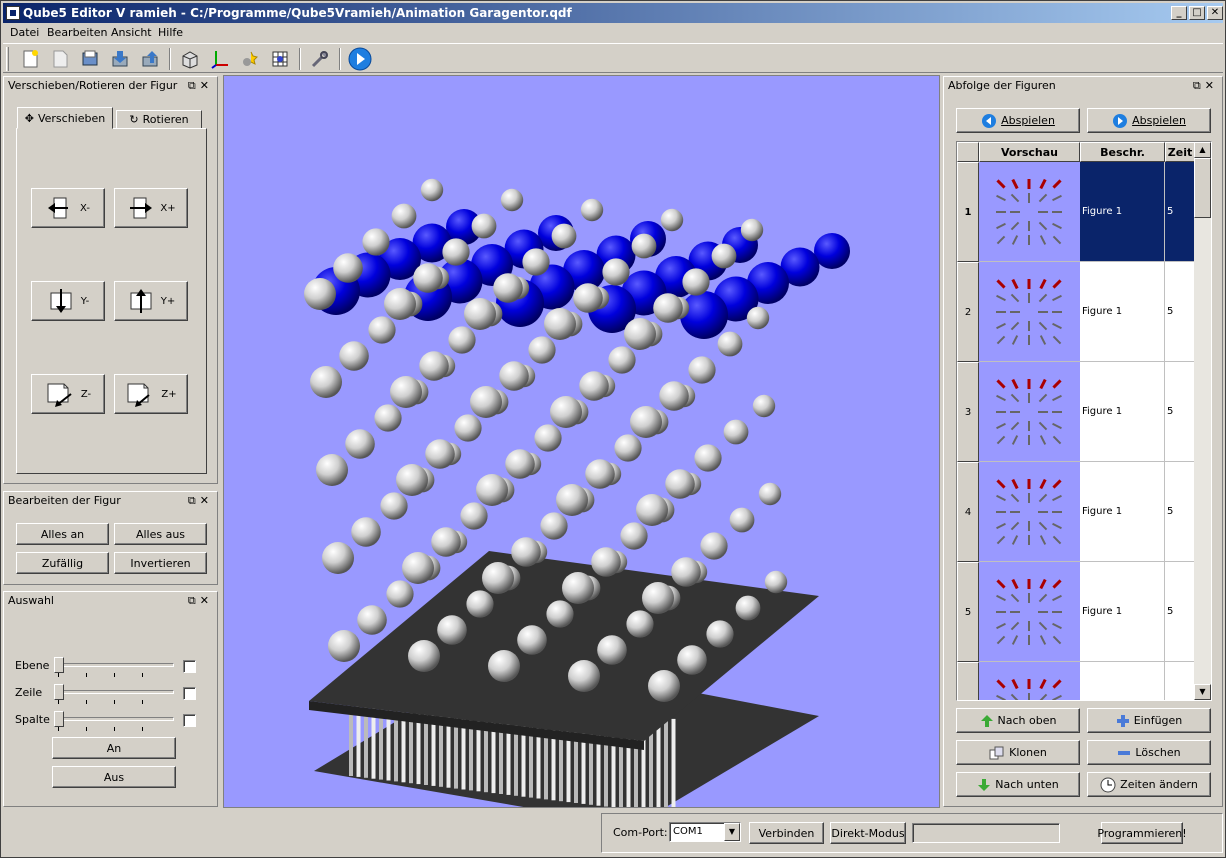 The height and width of the screenshot is (858, 1226). I want to click on save-as-icon, so click(150, 59).